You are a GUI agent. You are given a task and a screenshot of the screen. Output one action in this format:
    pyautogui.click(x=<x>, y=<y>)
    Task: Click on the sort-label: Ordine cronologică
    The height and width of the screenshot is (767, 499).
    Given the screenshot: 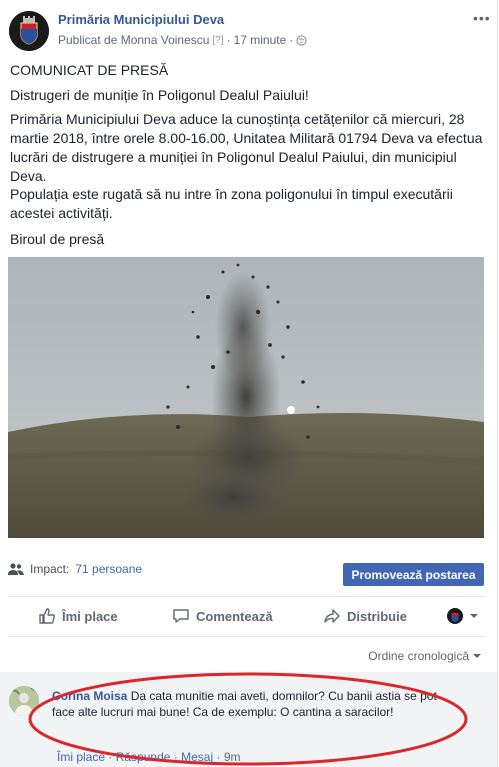 What is the action you would take?
    pyautogui.click(x=418, y=656)
    